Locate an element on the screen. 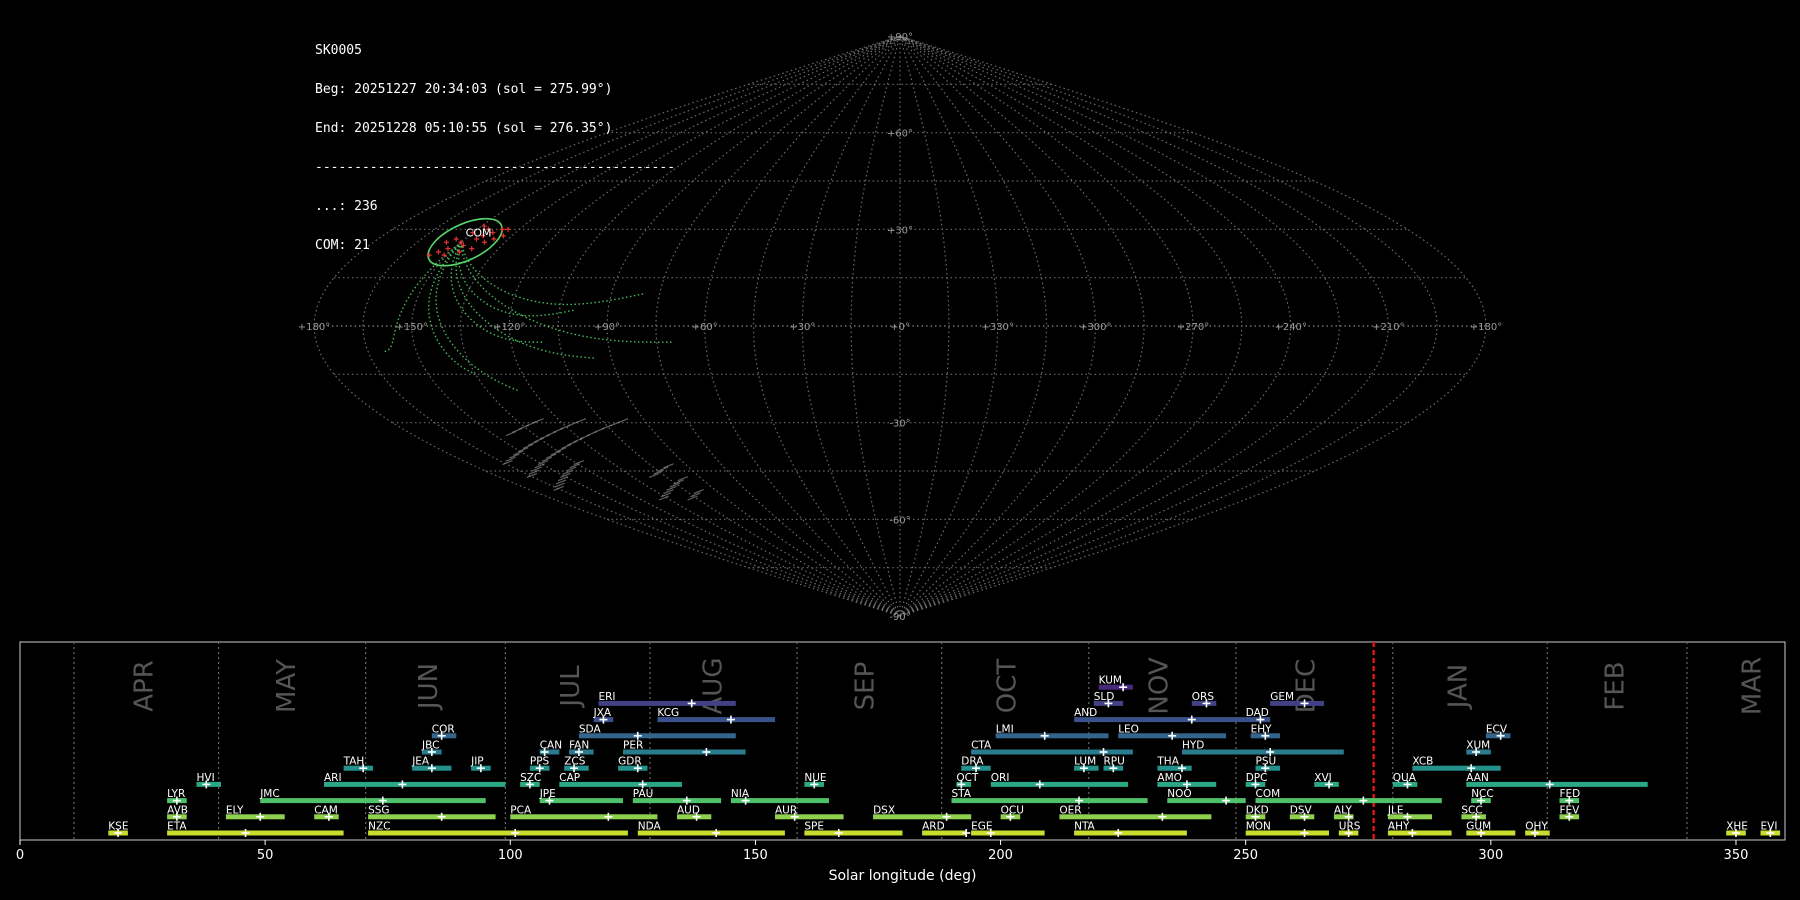 This screenshot has height=900, width=1800. shower-code: CAM is located at coordinates (326, 810).